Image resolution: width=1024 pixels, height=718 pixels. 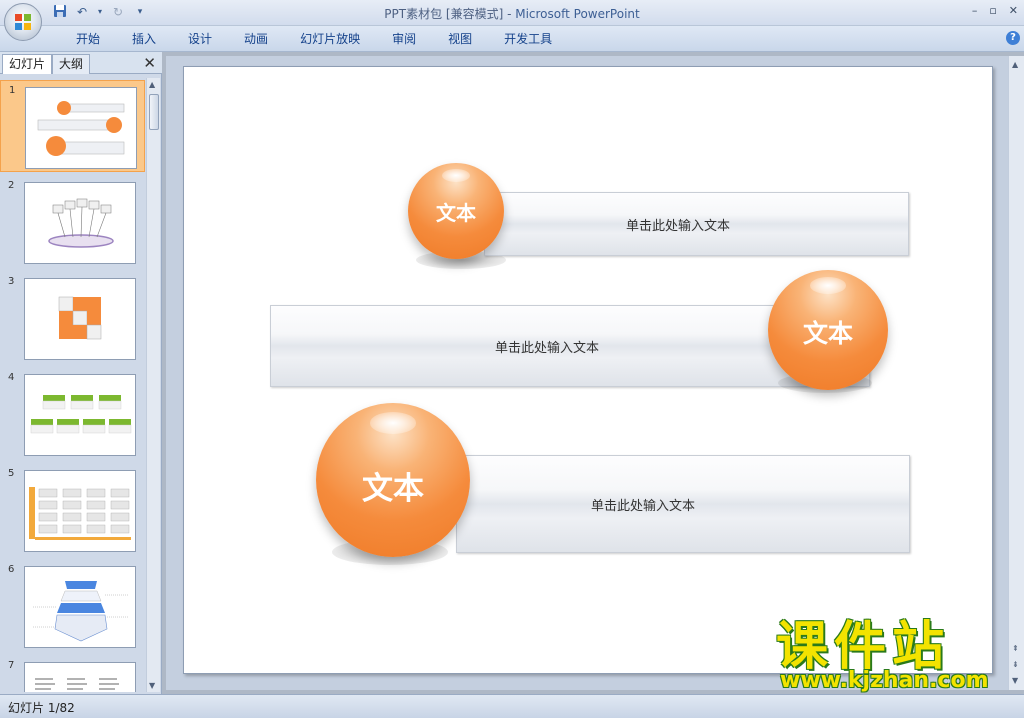 What do you see at coordinates (11, 473) in the screenshot?
I see `slide-number: 5` at bounding box center [11, 473].